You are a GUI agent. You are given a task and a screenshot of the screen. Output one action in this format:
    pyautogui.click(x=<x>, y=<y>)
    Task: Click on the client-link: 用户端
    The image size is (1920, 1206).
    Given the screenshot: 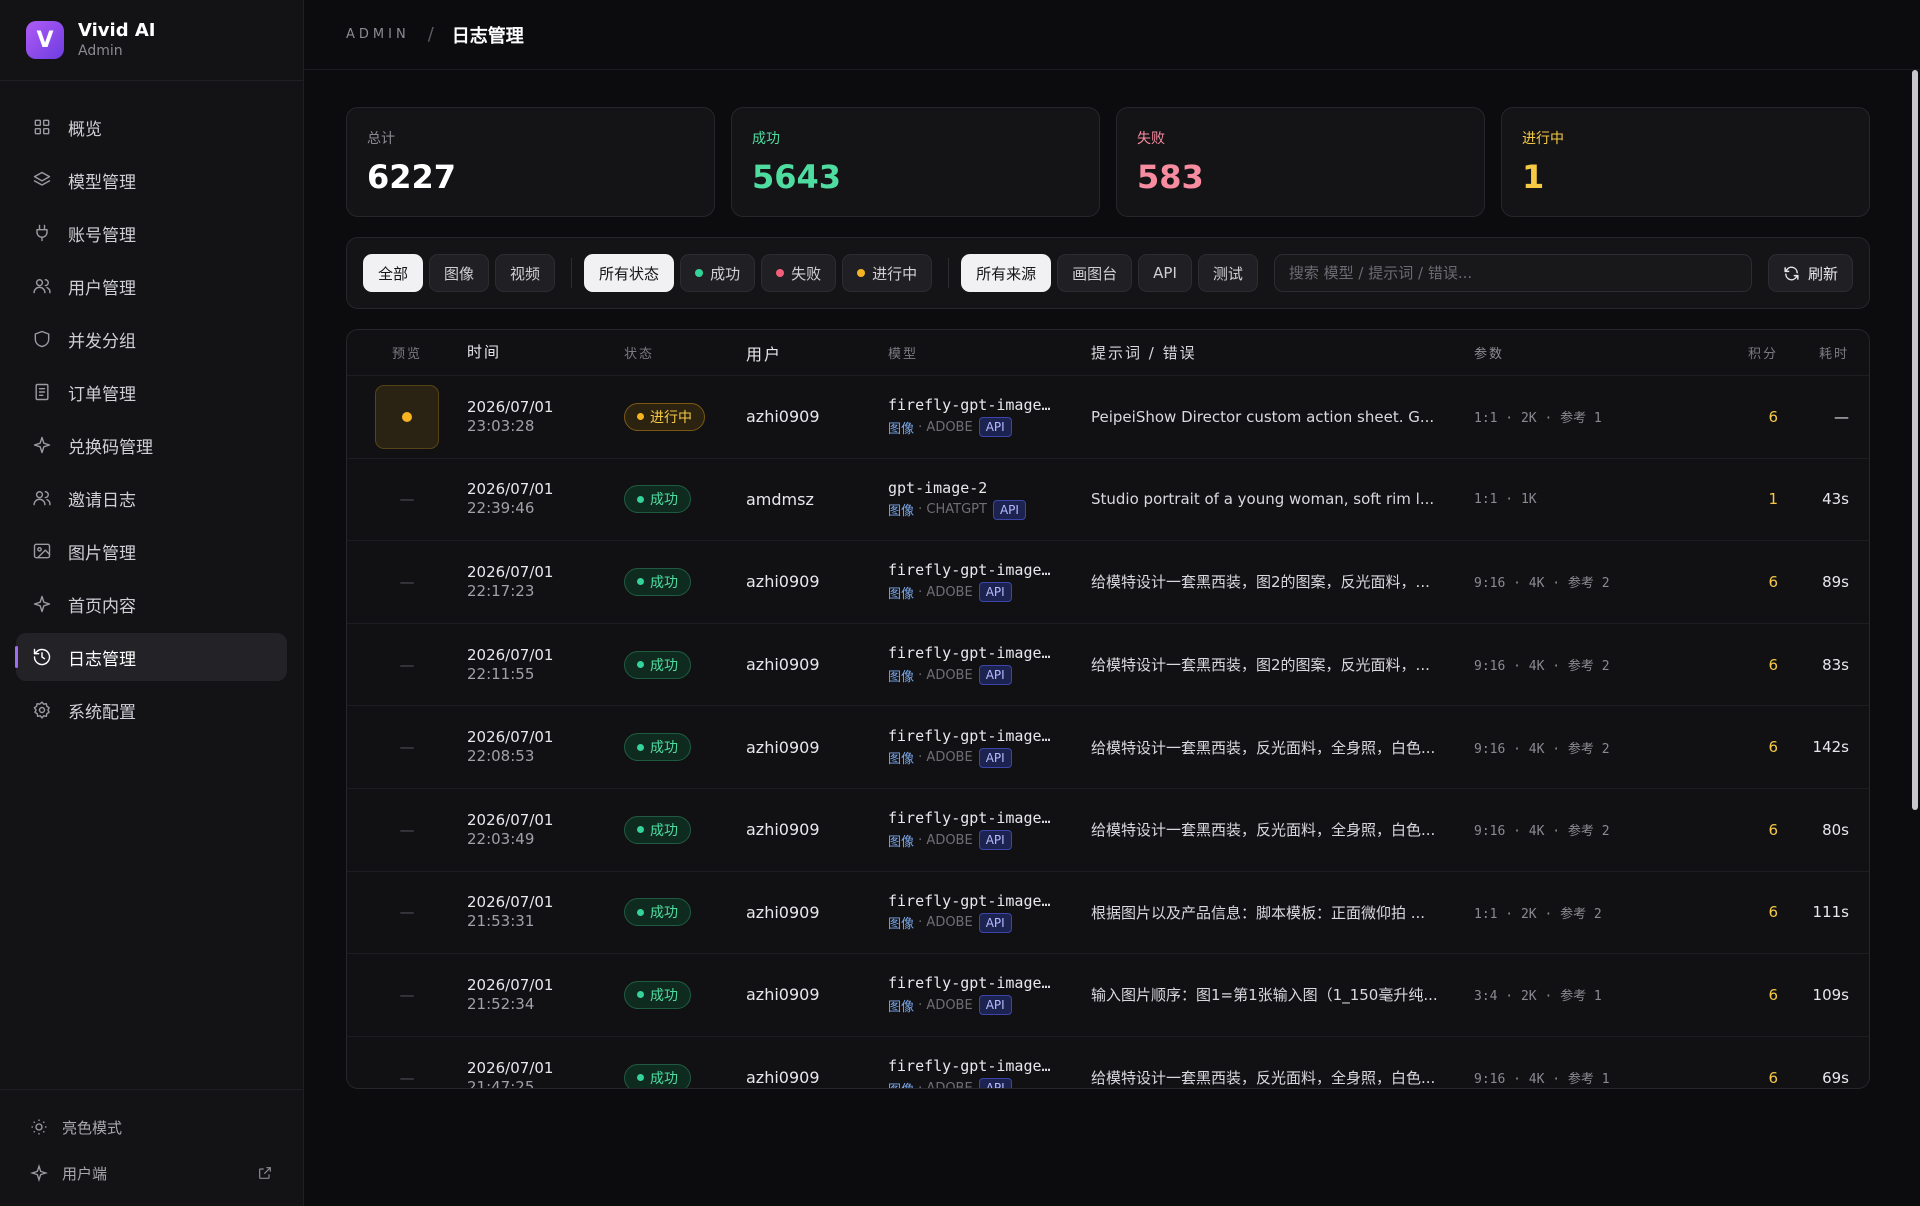 What is the action you would take?
    pyautogui.click(x=151, y=1173)
    